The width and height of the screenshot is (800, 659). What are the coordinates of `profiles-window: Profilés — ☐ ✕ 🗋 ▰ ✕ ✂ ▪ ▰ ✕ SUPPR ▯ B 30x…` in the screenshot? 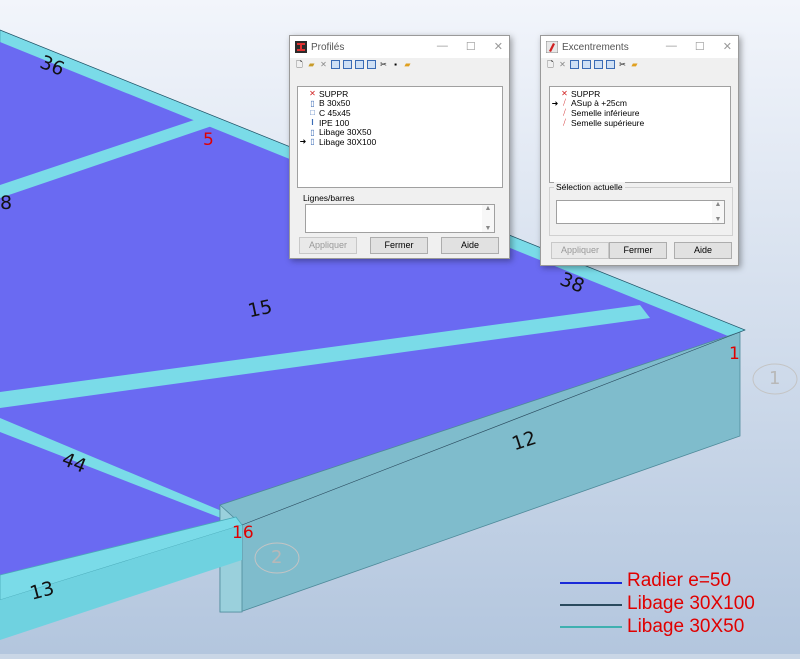 It's located at (399, 147).